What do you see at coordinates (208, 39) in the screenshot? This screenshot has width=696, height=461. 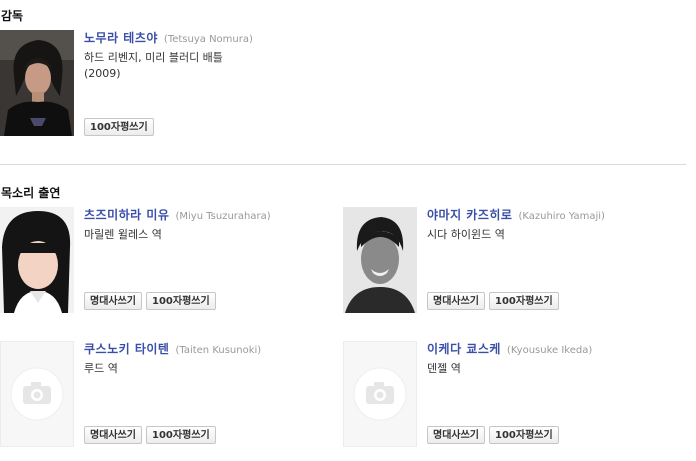 I see `director-english-name: (Tetsuya Nomura)` at bounding box center [208, 39].